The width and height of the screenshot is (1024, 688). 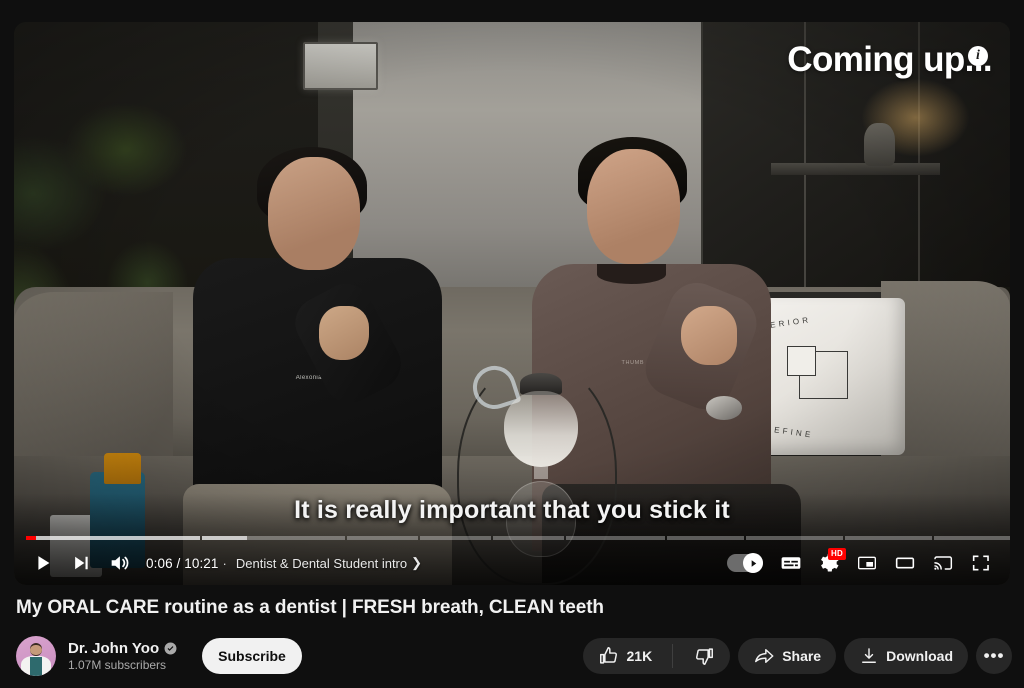 I want to click on current-chapter-link: Dentist & Dental Student intro ❯, so click(x=329, y=563).